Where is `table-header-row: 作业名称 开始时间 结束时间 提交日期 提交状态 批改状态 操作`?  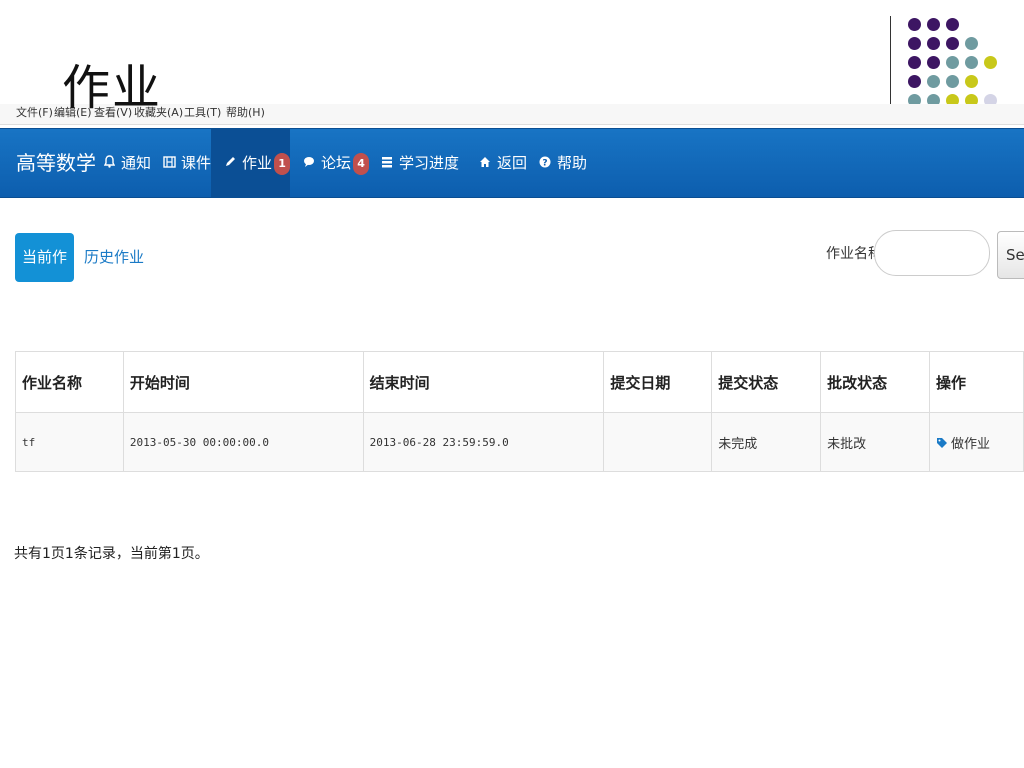 table-header-row: 作业名称 开始时间 结束时间 提交日期 提交状态 批改状态 操作 is located at coordinates (519, 382).